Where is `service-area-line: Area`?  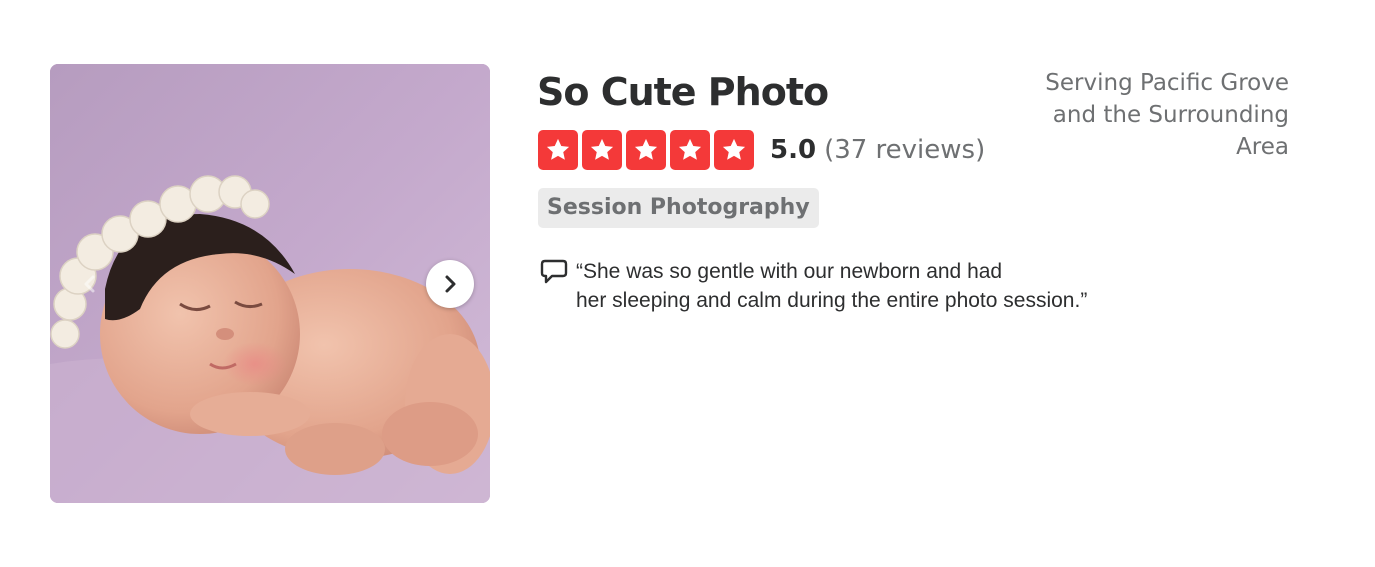
service-area-line: Area is located at coordinates (1262, 147).